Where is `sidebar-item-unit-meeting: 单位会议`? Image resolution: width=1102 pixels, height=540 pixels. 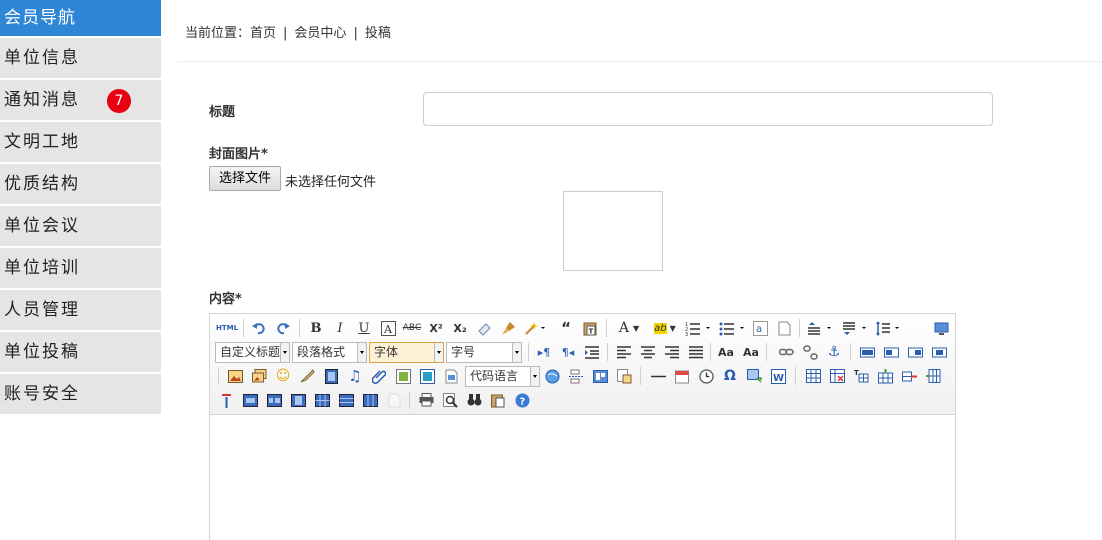
sidebar-item-unit-meeting: 单位会议 is located at coordinates (80, 226).